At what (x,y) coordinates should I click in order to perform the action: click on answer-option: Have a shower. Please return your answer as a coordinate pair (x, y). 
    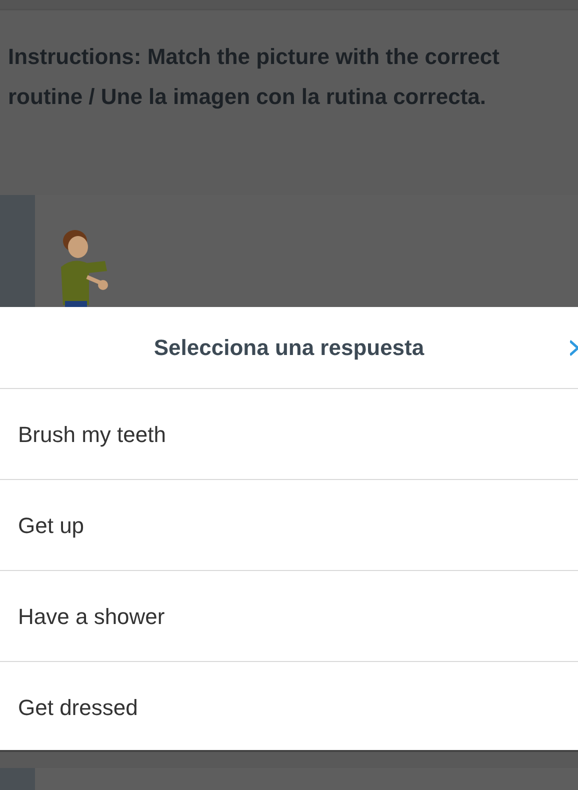
    Looking at the image, I should click on (91, 616).